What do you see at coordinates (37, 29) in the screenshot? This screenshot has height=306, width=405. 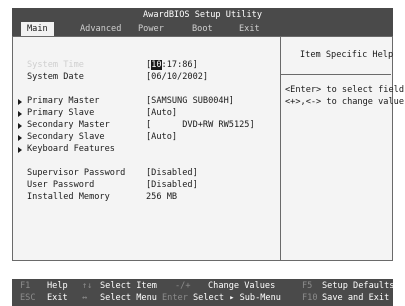 I see `menu-main: Main` at bounding box center [37, 29].